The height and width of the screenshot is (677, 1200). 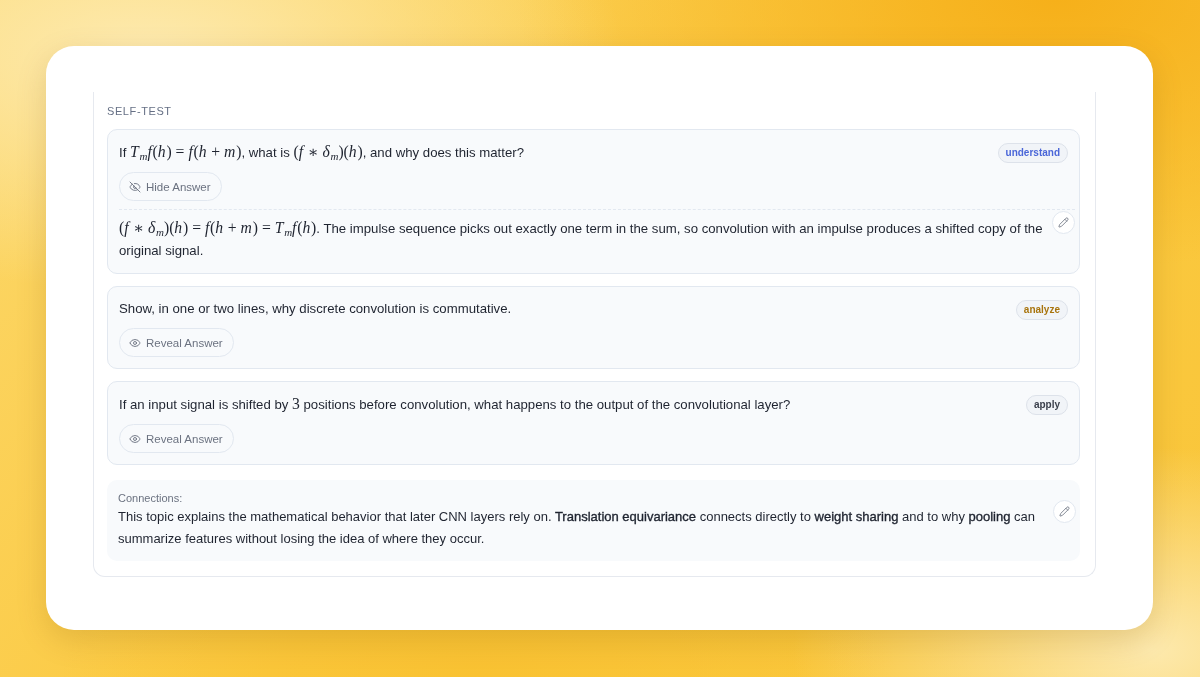 What do you see at coordinates (577, 528) in the screenshot?
I see `connections-text: This topic explains the mathematical behavior that later CNN layers rely on. Translation equivariance connects directly to weight sharing and to why pooling can summarize features without losing the idea of where they occur.` at bounding box center [577, 528].